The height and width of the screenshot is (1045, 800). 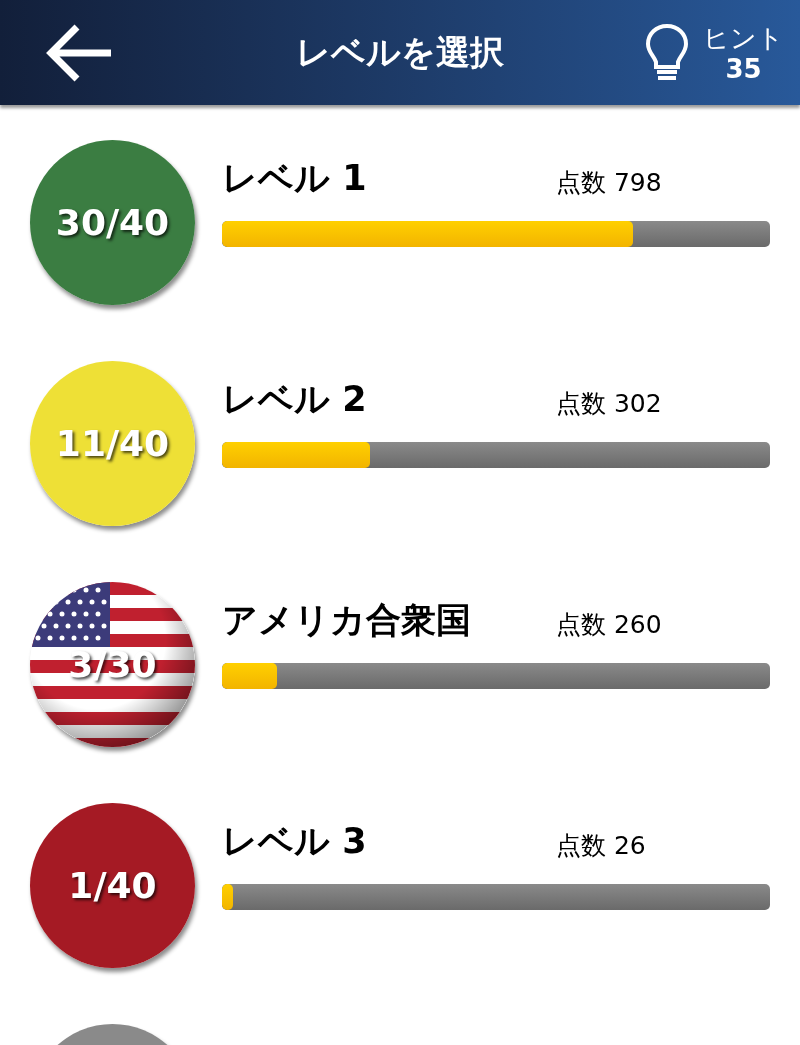 I want to click on score-text: 点数 26, so click(x=601, y=846).